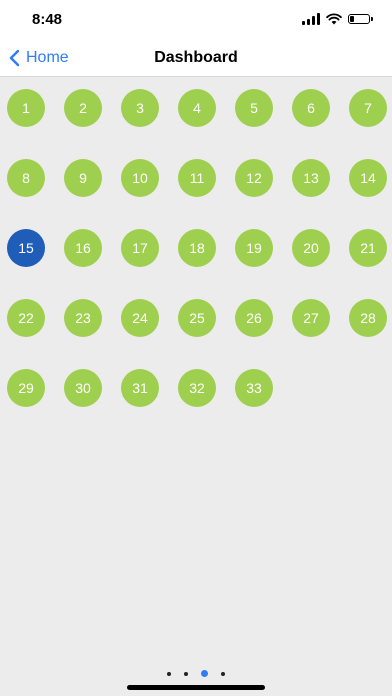 Image resolution: width=392 pixels, height=696 pixels. What do you see at coordinates (334, 19) in the screenshot?
I see `wifi-icon` at bounding box center [334, 19].